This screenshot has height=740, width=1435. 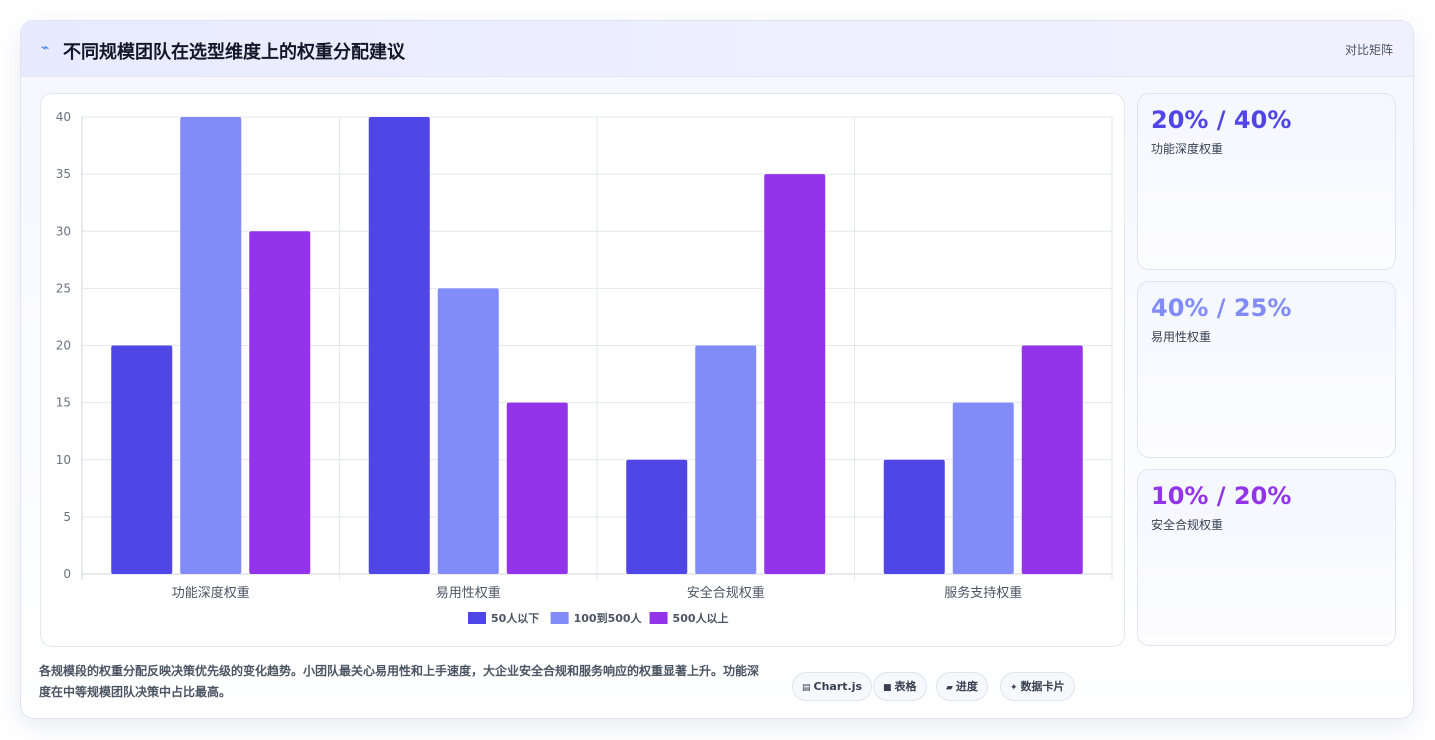 What do you see at coordinates (949, 688) in the screenshot?
I see `progress-icon: ▰` at bounding box center [949, 688].